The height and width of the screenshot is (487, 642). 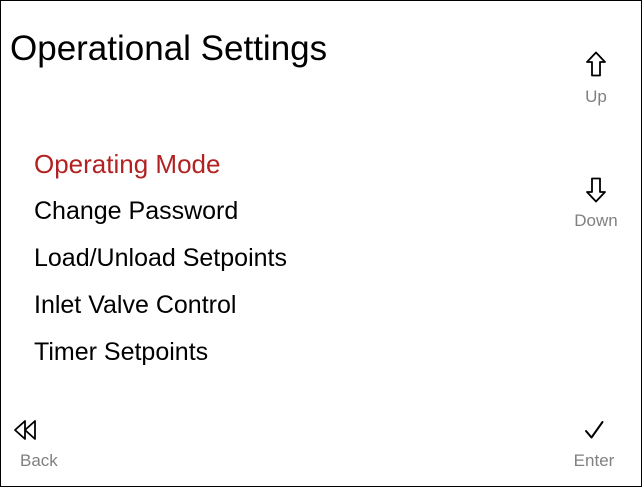 I want to click on enter-label: Enter, so click(x=594, y=460).